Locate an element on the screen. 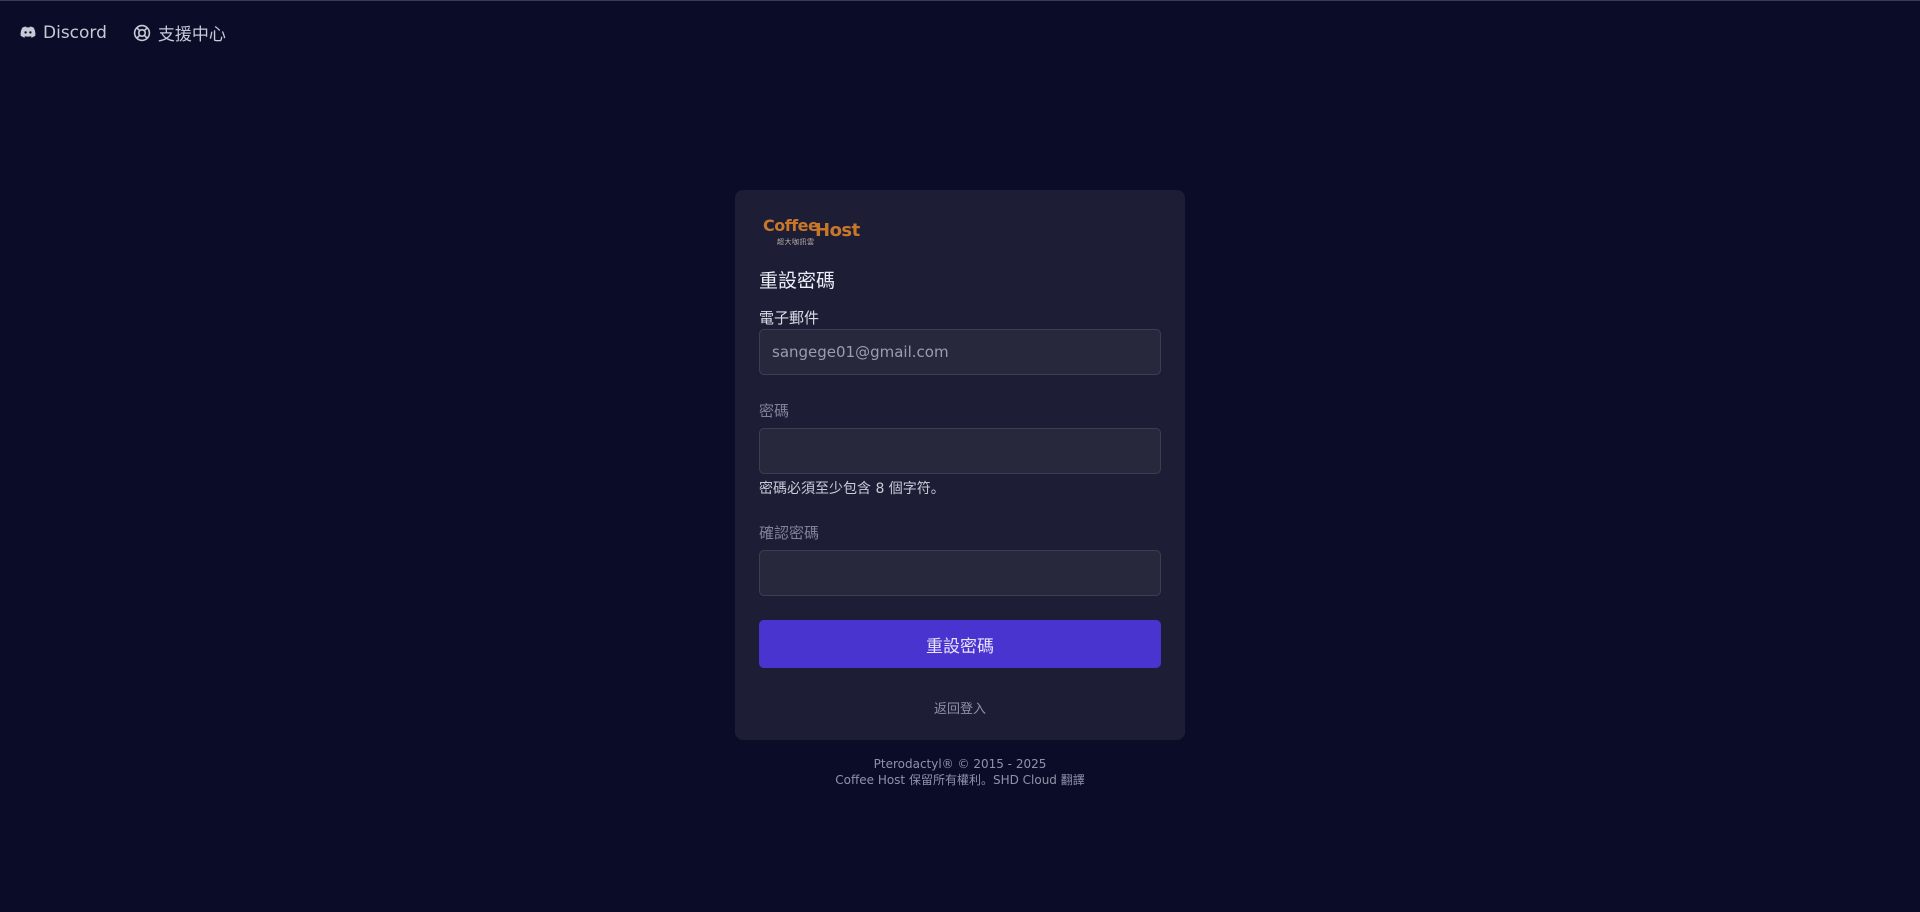 The image size is (1920, 912). discord-link: Discord is located at coordinates (63, 33).